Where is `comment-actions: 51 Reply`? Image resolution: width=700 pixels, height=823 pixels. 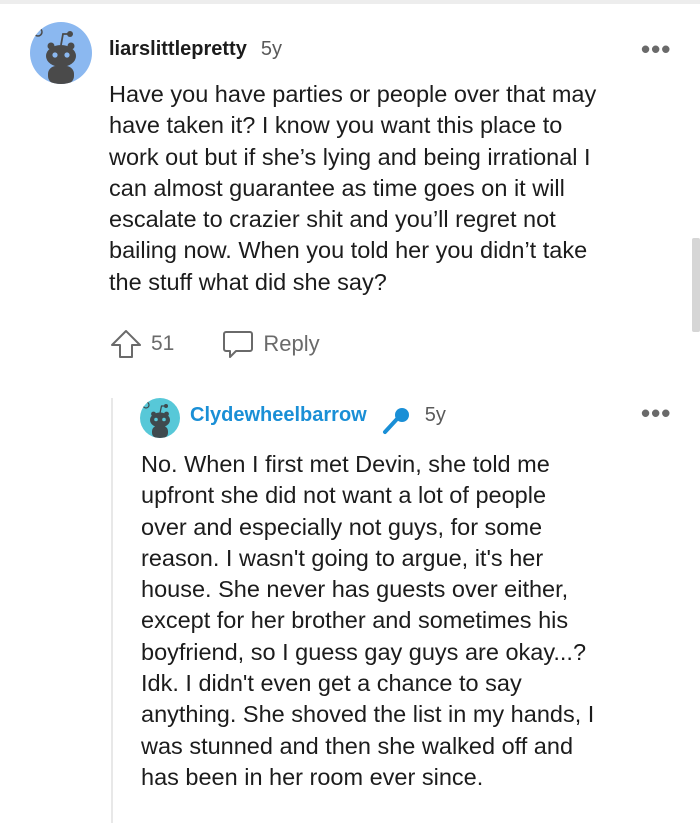
comment-actions: 51 Reply is located at coordinates (214, 344).